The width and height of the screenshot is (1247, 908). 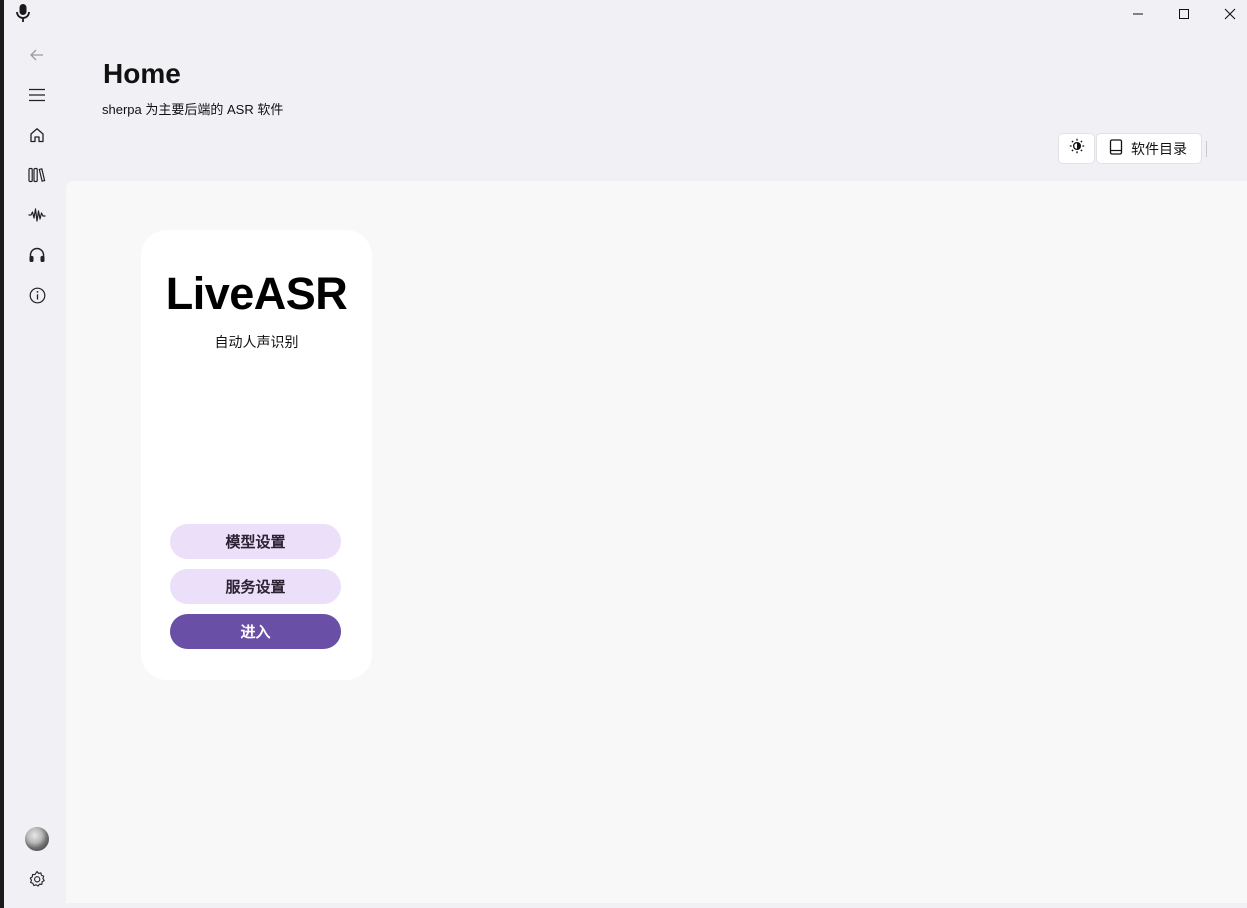 What do you see at coordinates (625, 14) in the screenshot?
I see `title-bar` at bounding box center [625, 14].